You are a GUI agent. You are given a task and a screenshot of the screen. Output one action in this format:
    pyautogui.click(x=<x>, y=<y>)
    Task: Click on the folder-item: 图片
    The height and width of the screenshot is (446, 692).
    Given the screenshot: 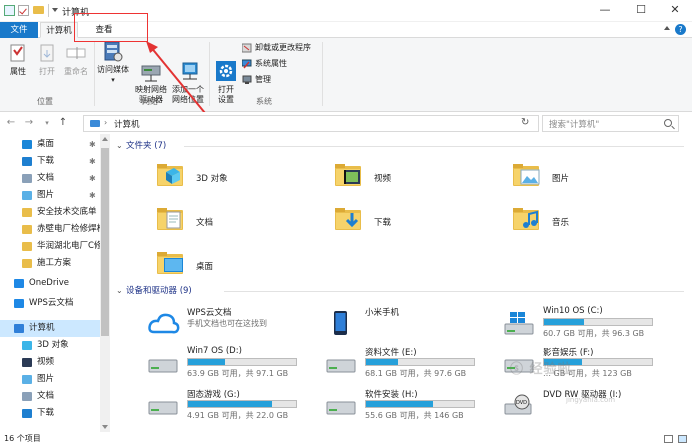 What is the action you would take?
    pyautogui.click(x=587, y=180)
    